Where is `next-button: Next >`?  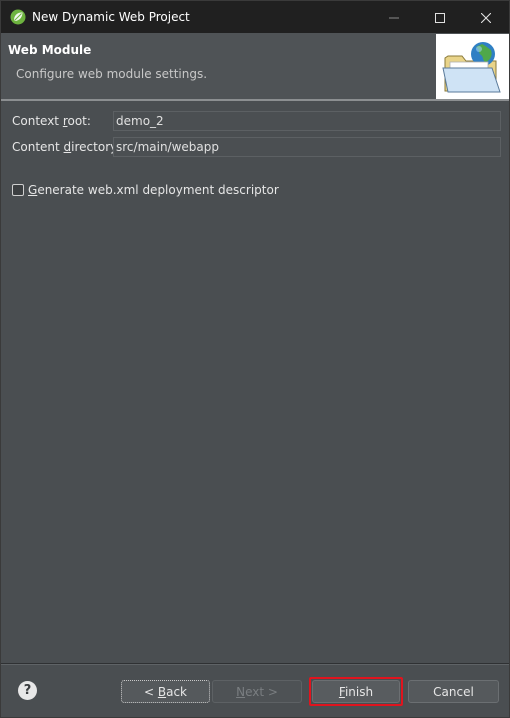 next-button: Next > is located at coordinates (257, 691).